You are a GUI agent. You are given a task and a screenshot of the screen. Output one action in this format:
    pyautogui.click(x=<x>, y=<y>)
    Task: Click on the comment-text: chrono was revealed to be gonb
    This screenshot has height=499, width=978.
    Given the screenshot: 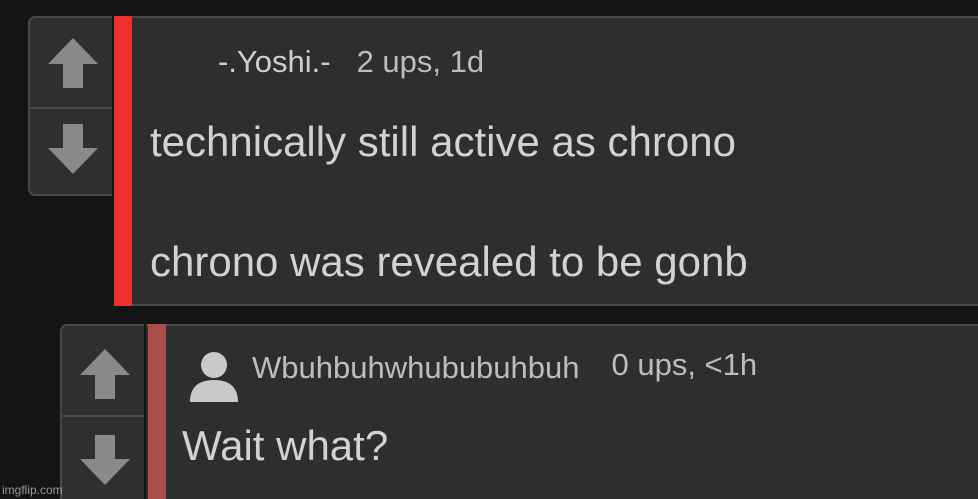 What is the action you would take?
    pyautogui.click(x=449, y=261)
    